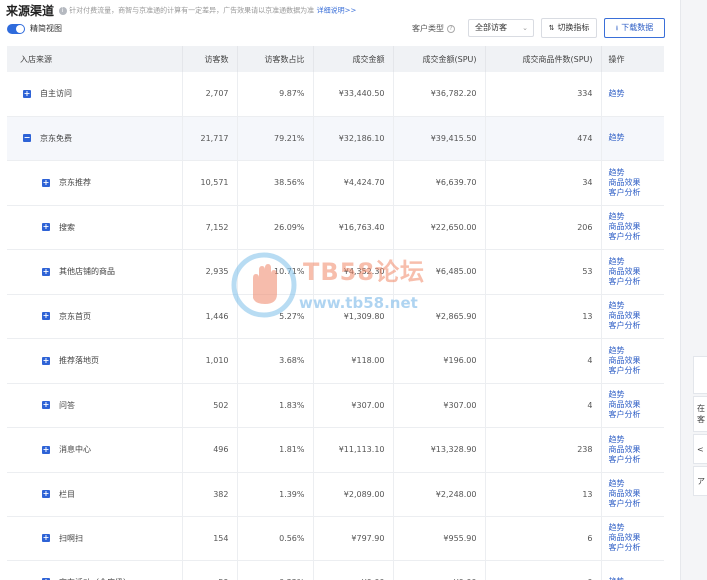  What do you see at coordinates (543, 361) in the screenshot?
I see `units-cell: 4` at bounding box center [543, 361].